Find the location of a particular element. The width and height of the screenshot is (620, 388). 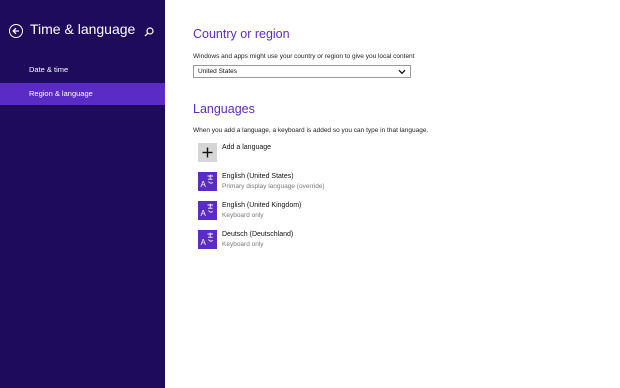

language-name: English (United States) is located at coordinates (258, 176).